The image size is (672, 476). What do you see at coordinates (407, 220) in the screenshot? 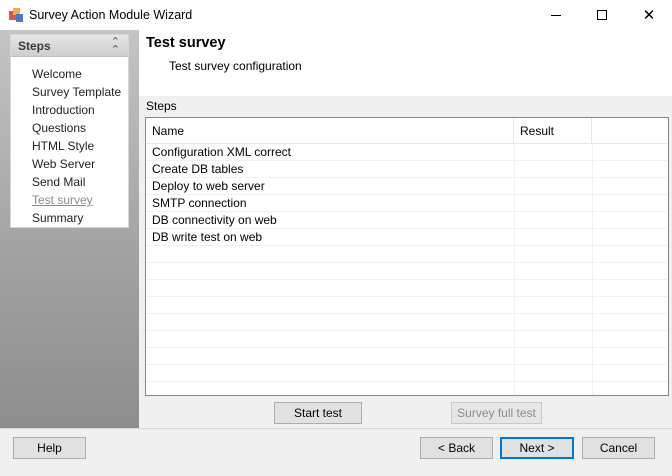
I see `table-row: DB connectivity on web` at bounding box center [407, 220].